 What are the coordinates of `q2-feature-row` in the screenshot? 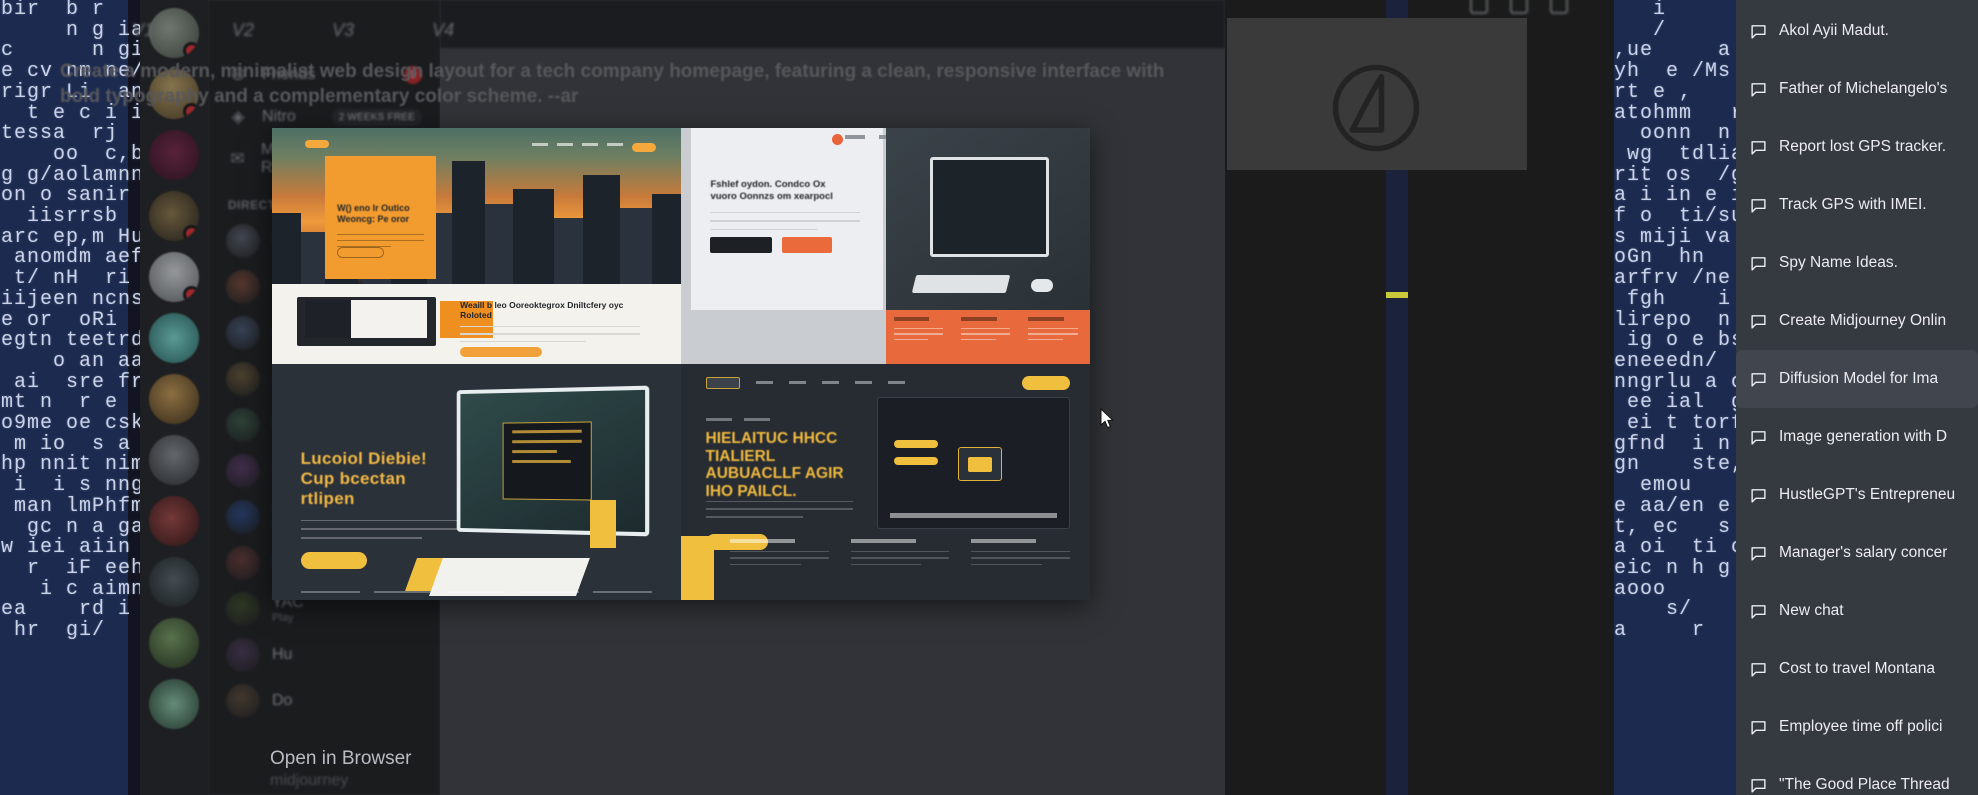 It's located at (985, 330).